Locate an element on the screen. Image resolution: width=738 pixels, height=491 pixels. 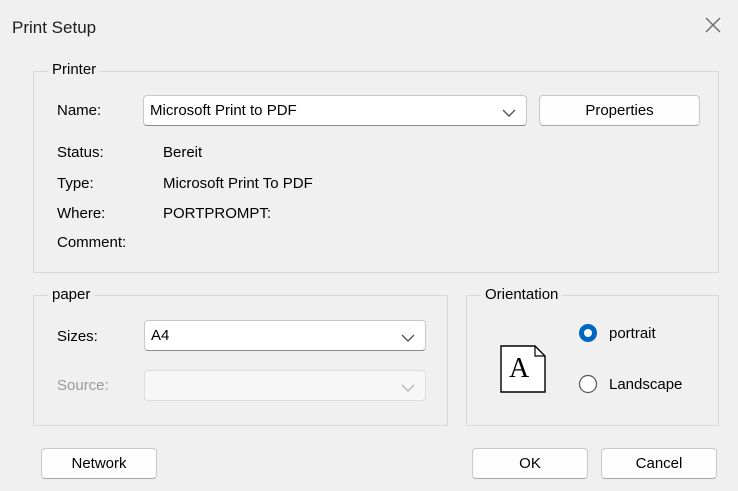
type-label: Type: is located at coordinates (75, 183).